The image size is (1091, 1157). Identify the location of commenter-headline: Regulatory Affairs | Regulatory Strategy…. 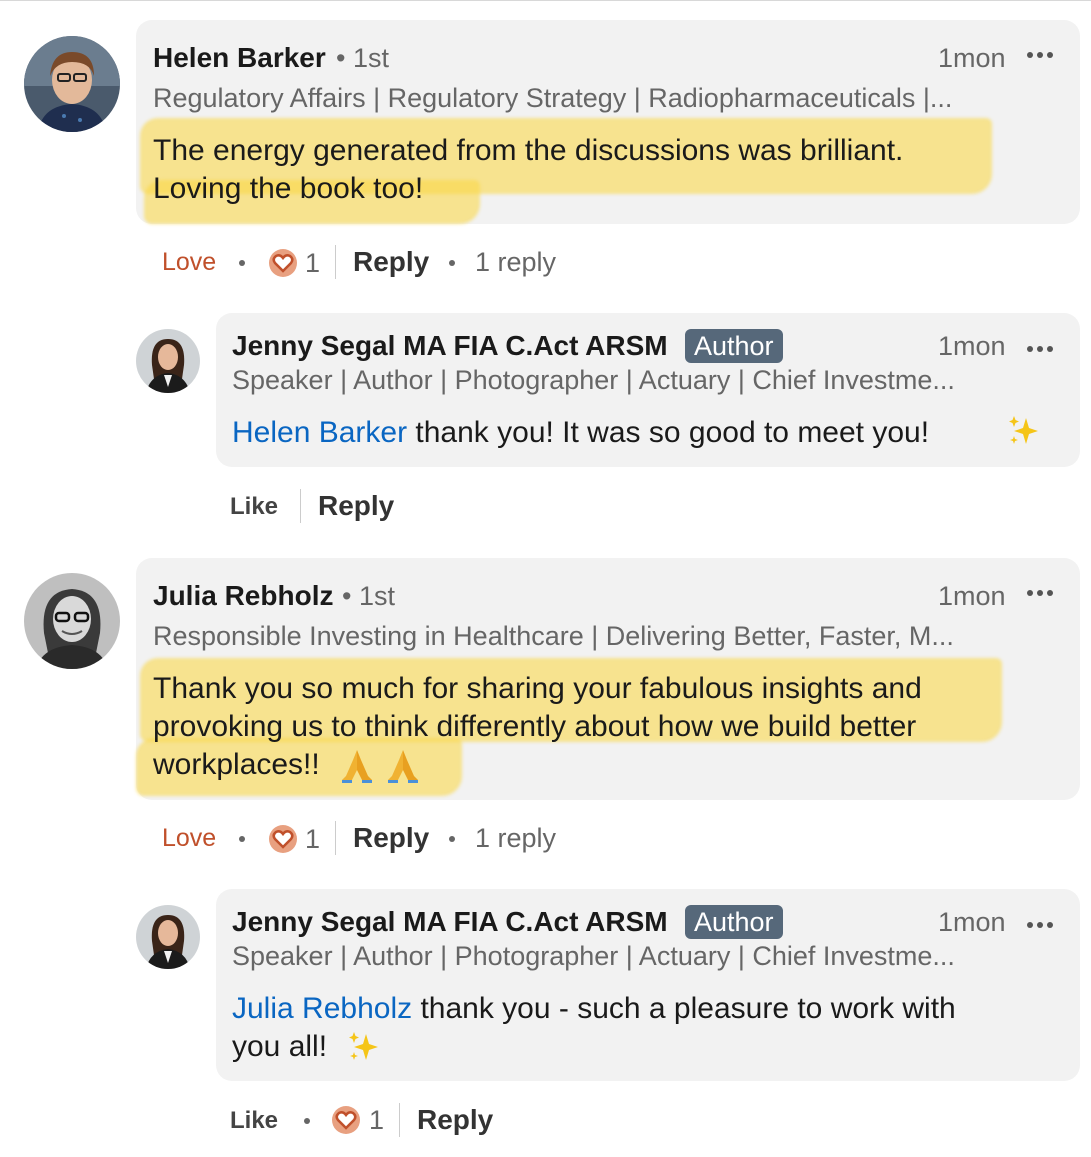
(553, 98).